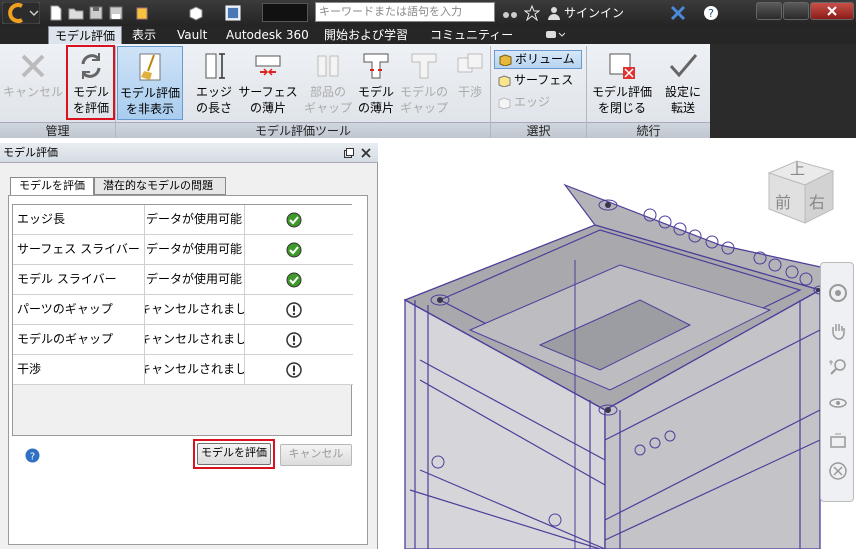 Image resolution: width=856 pixels, height=549 pixels. I want to click on title-bar: キーワードまたは語句を入力 サインイン ?, so click(428, 13).